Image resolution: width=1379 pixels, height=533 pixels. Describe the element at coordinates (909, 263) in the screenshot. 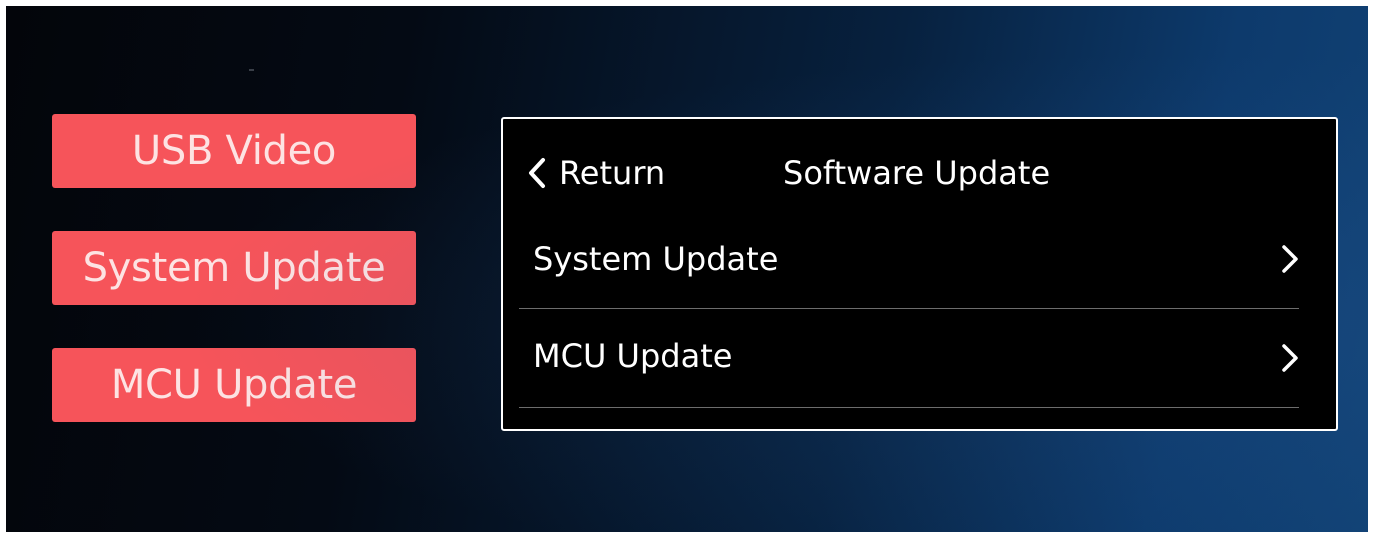

I see `menu-item-system-update: System Update` at that location.